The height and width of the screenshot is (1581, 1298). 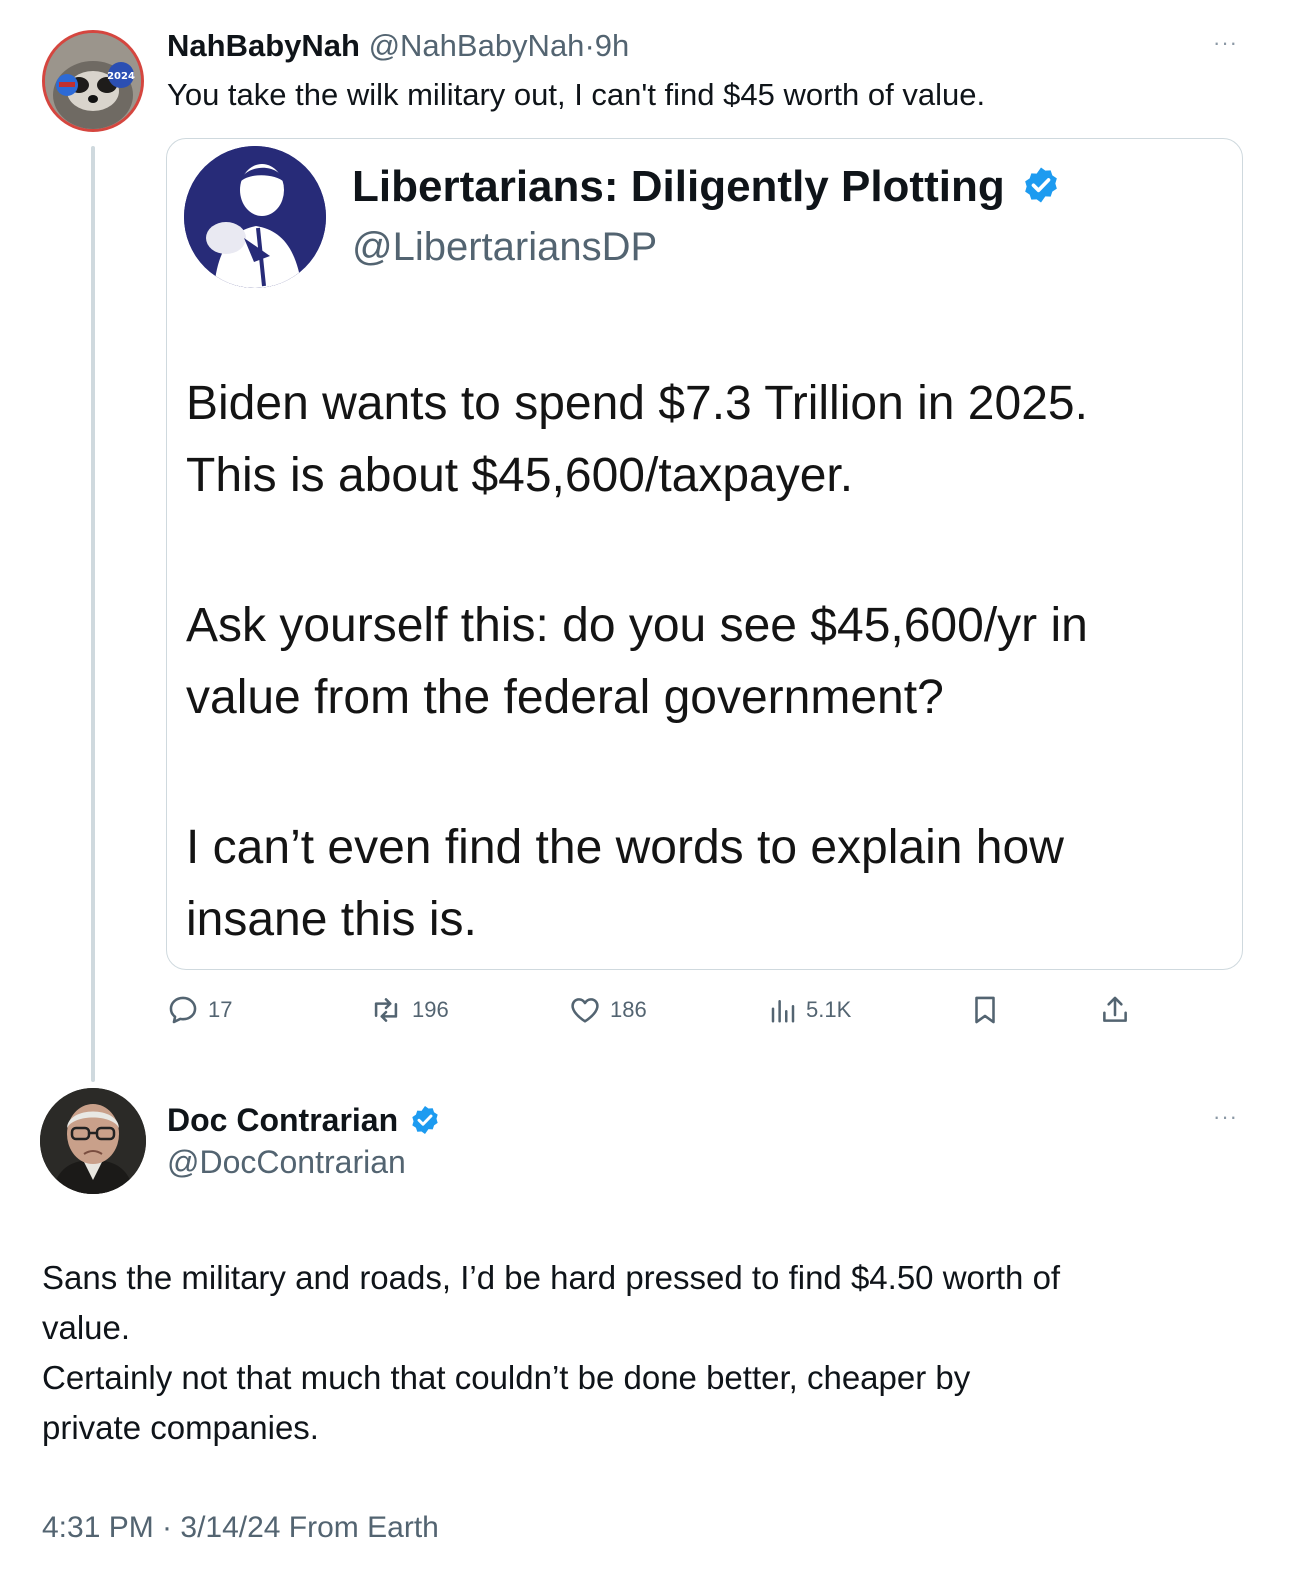 What do you see at coordinates (585, 1010) in the screenshot?
I see `heart-icon` at bounding box center [585, 1010].